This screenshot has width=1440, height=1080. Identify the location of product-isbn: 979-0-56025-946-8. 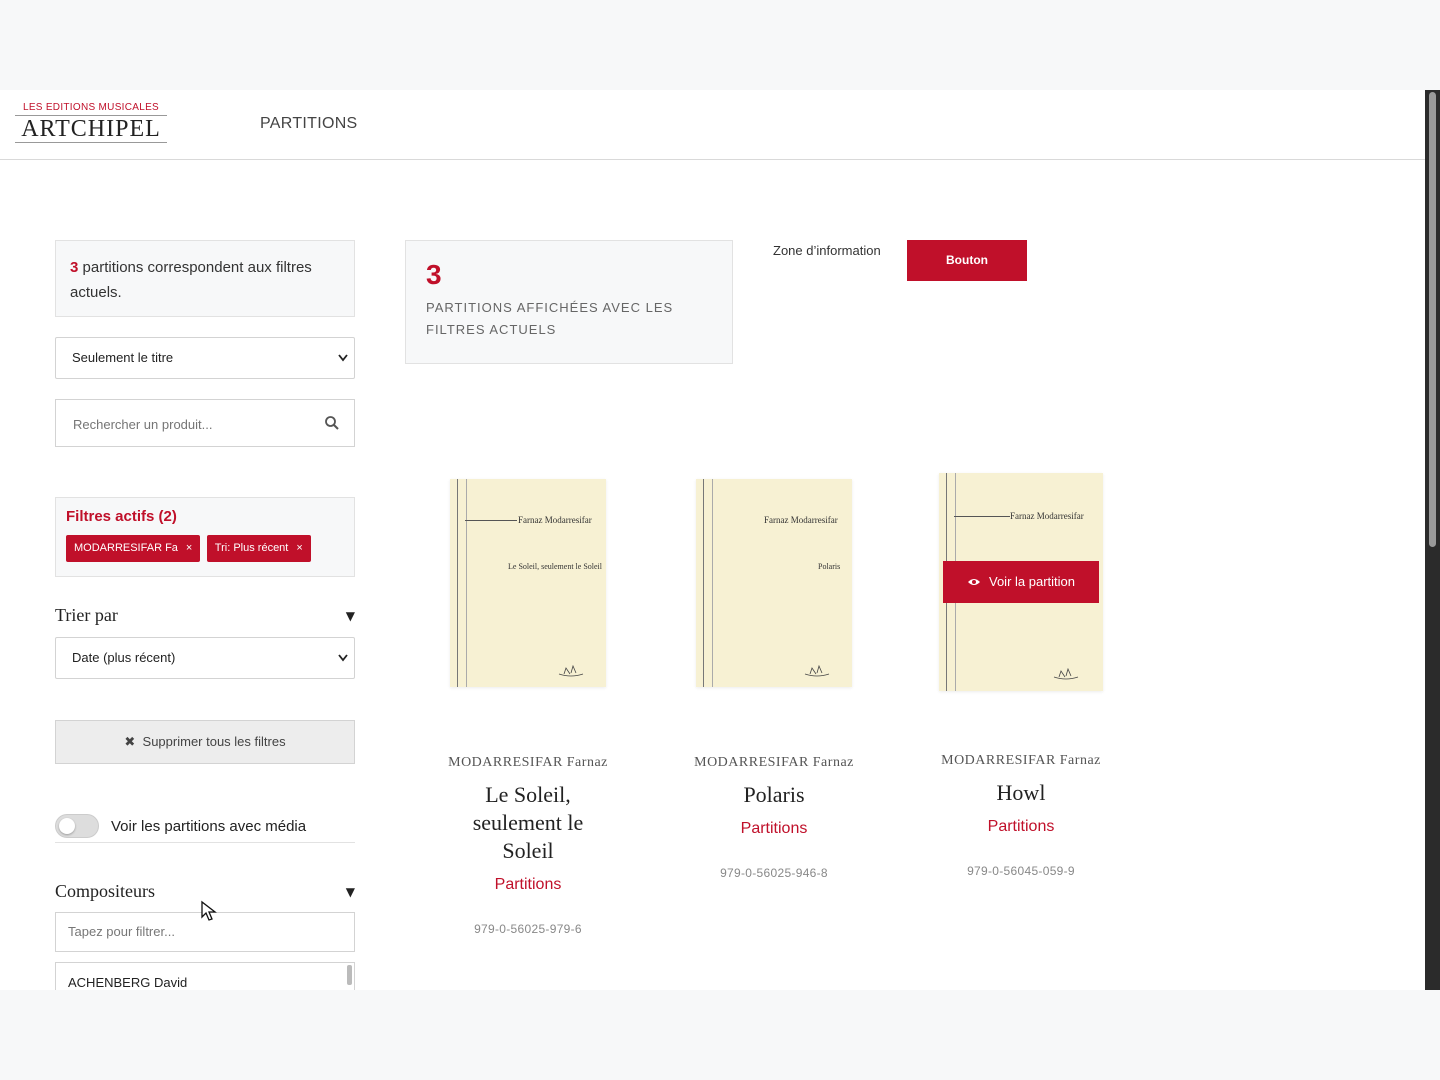
(774, 873).